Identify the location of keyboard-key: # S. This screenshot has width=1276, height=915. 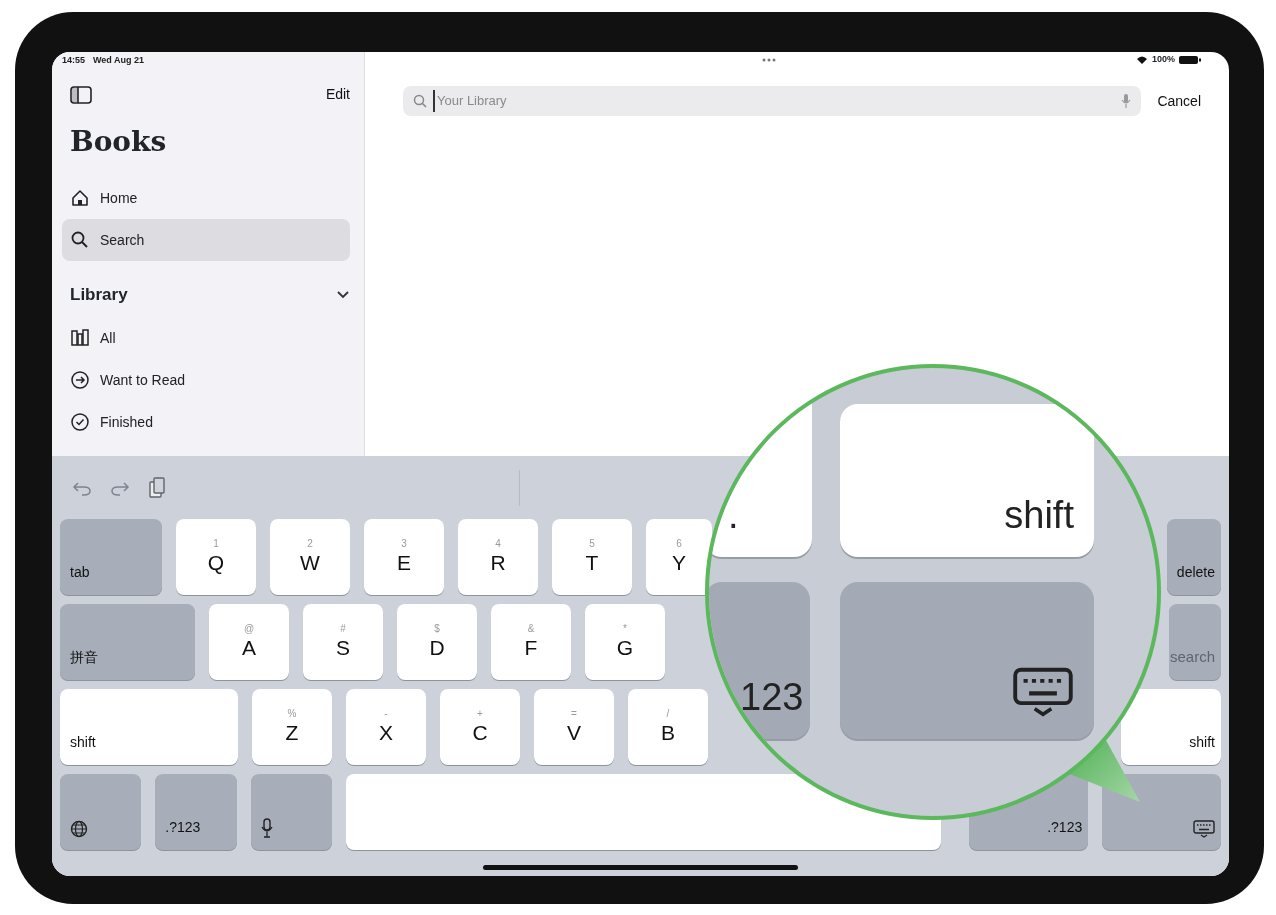
(343, 642).